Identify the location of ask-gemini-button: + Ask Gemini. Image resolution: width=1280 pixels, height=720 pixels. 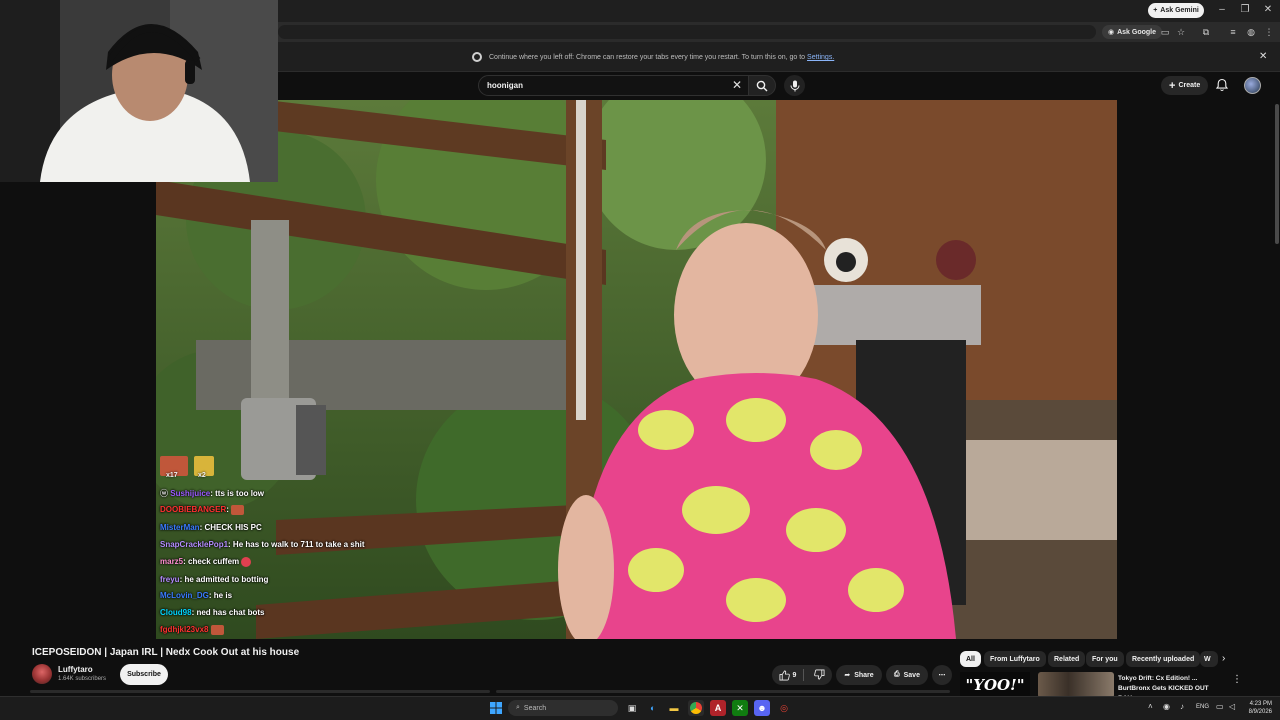
(1176, 10).